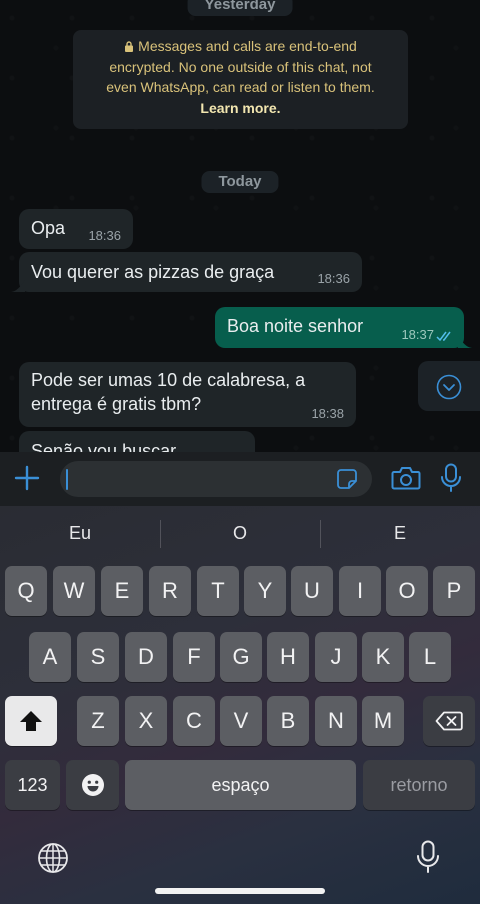 The height and width of the screenshot is (904, 480). Describe the element at coordinates (32, 785) in the screenshot. I see `numbers-key: 123` at that location.